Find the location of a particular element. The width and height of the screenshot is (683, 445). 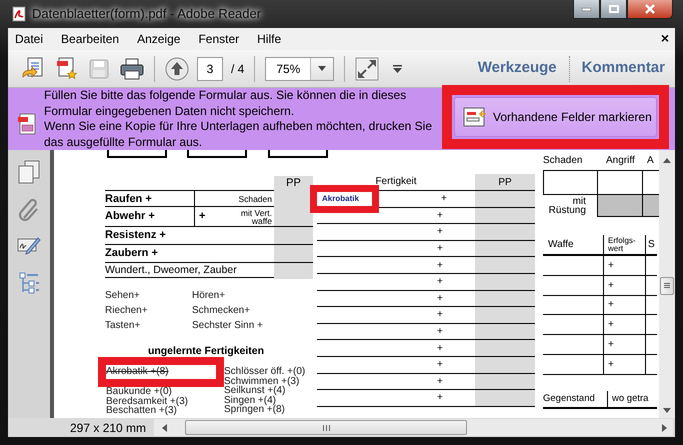

comment-button: Kommentar is located at coordinates (623, 68).